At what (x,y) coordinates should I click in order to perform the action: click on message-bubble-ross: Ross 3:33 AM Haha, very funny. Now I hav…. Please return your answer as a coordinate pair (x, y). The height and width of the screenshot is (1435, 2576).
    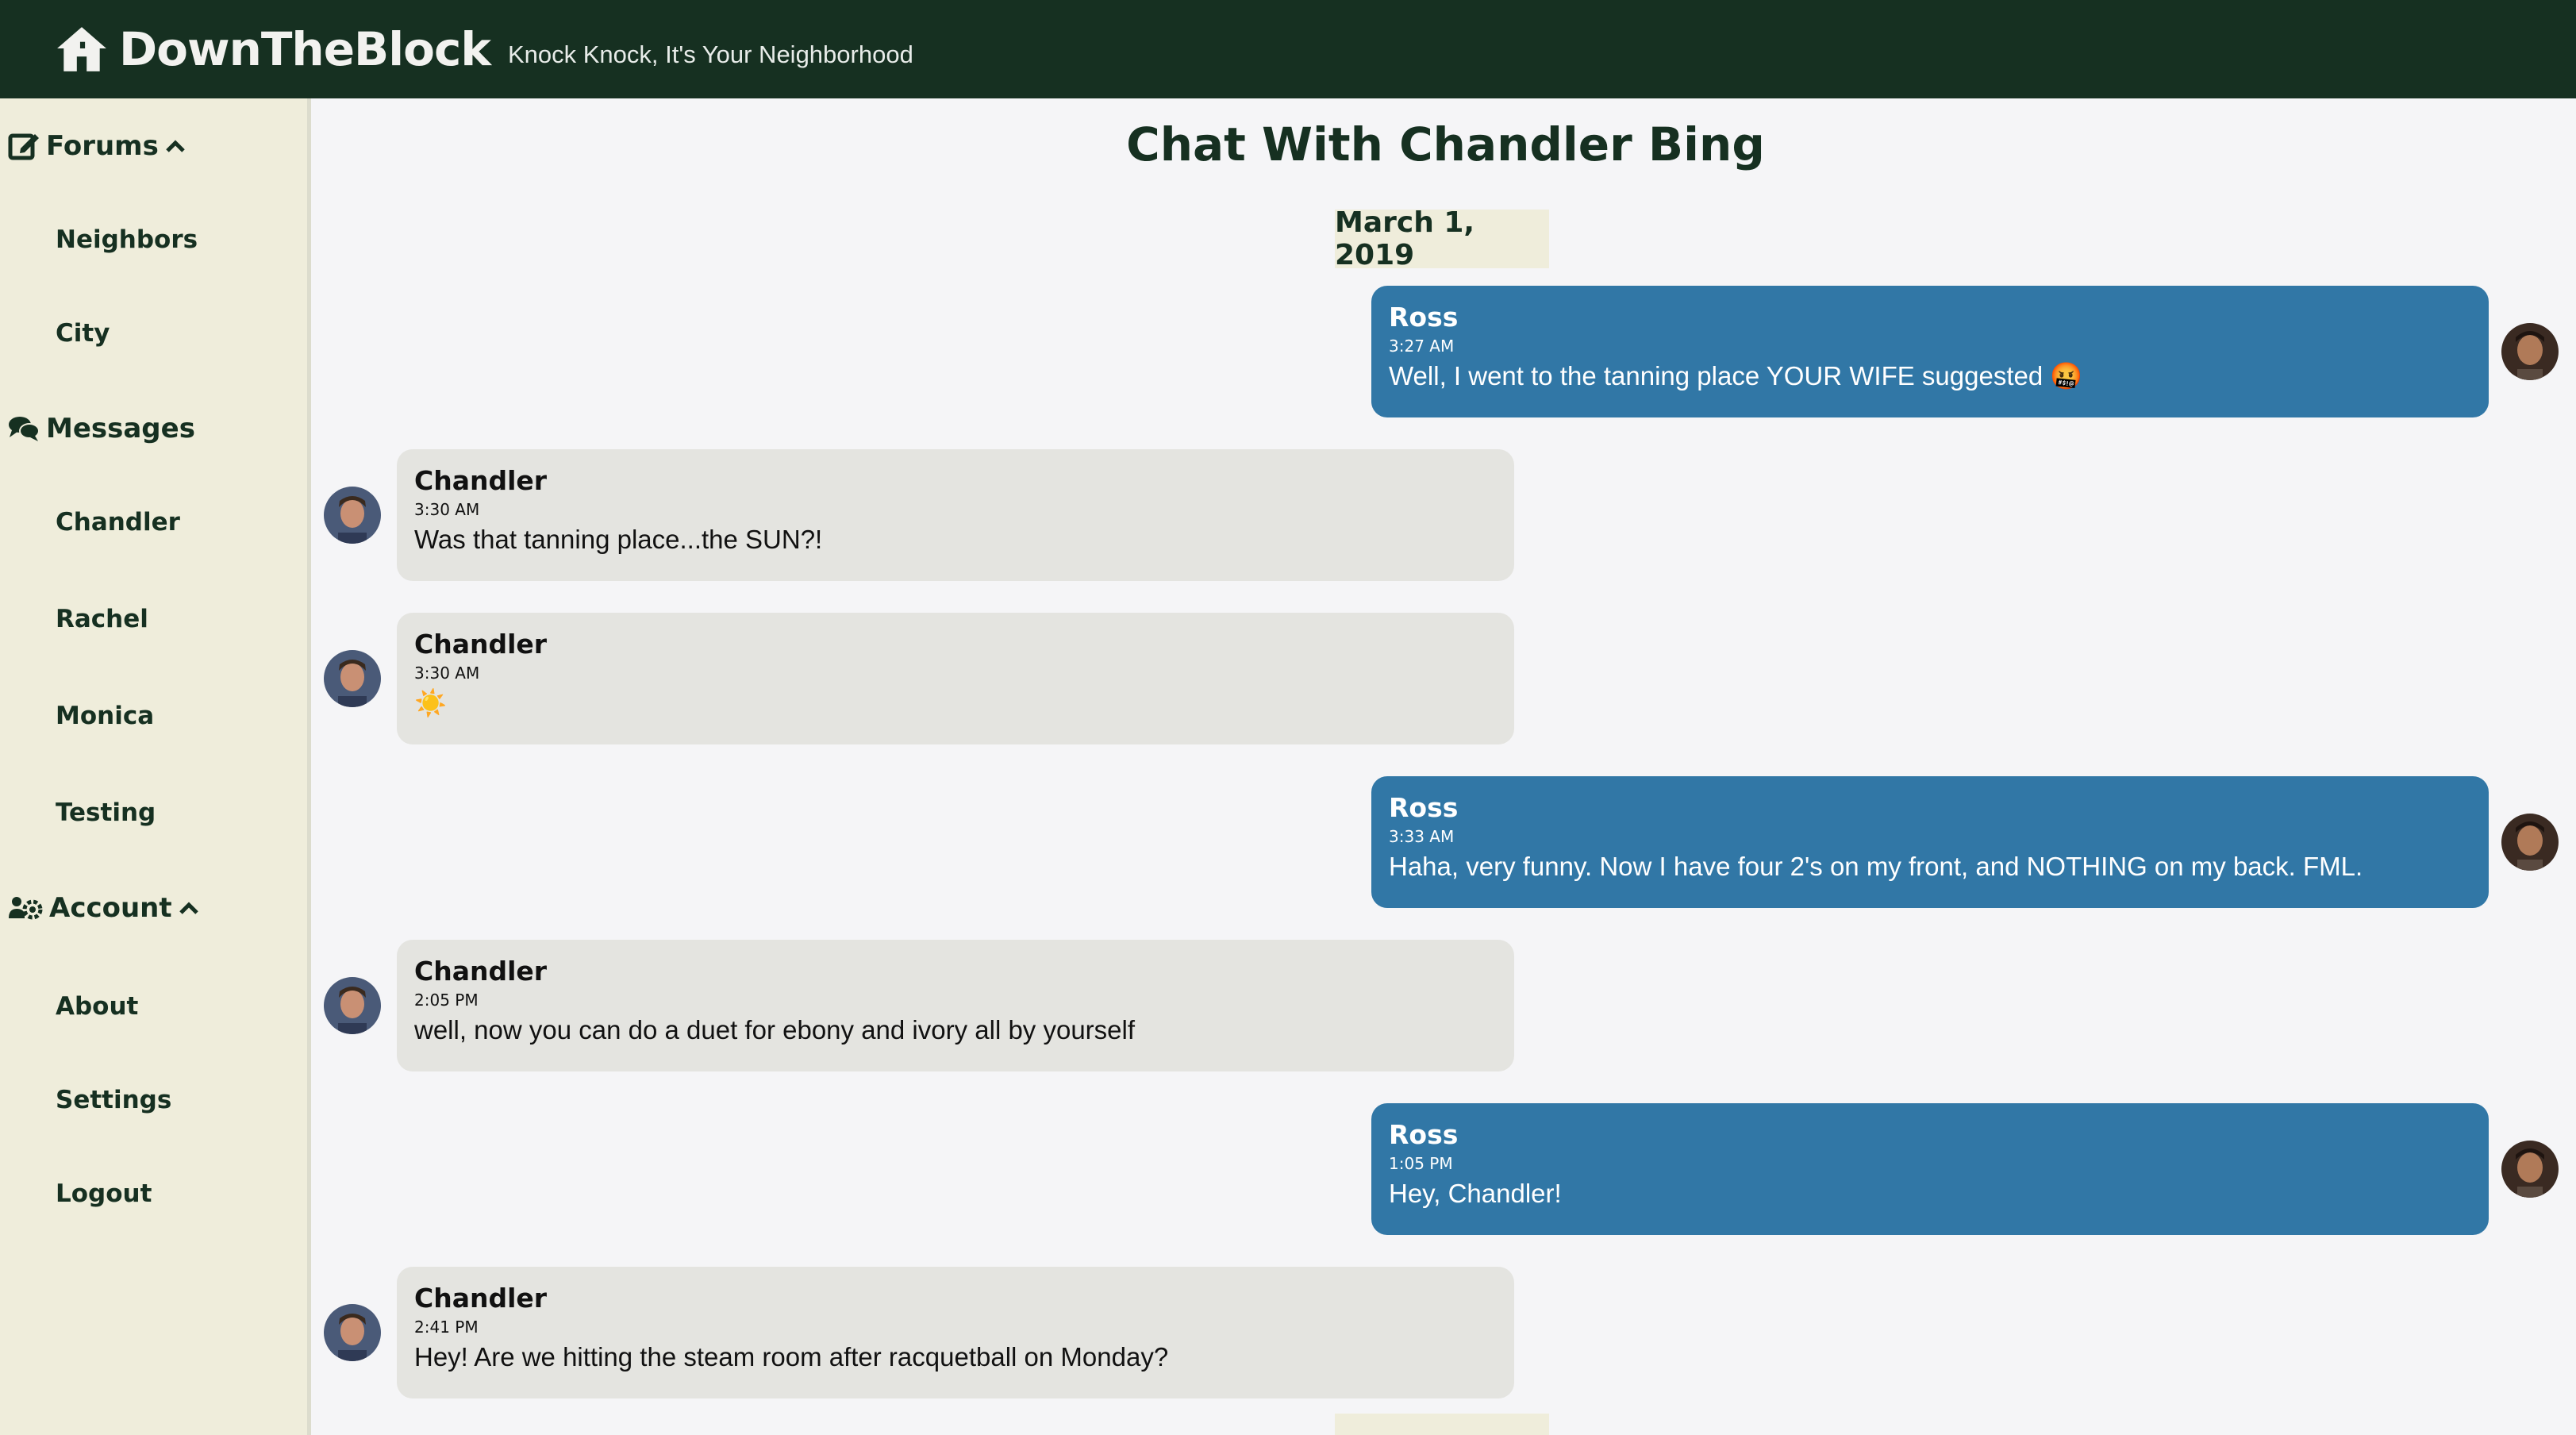
    Looking at the image, I should click on (1930, 842).